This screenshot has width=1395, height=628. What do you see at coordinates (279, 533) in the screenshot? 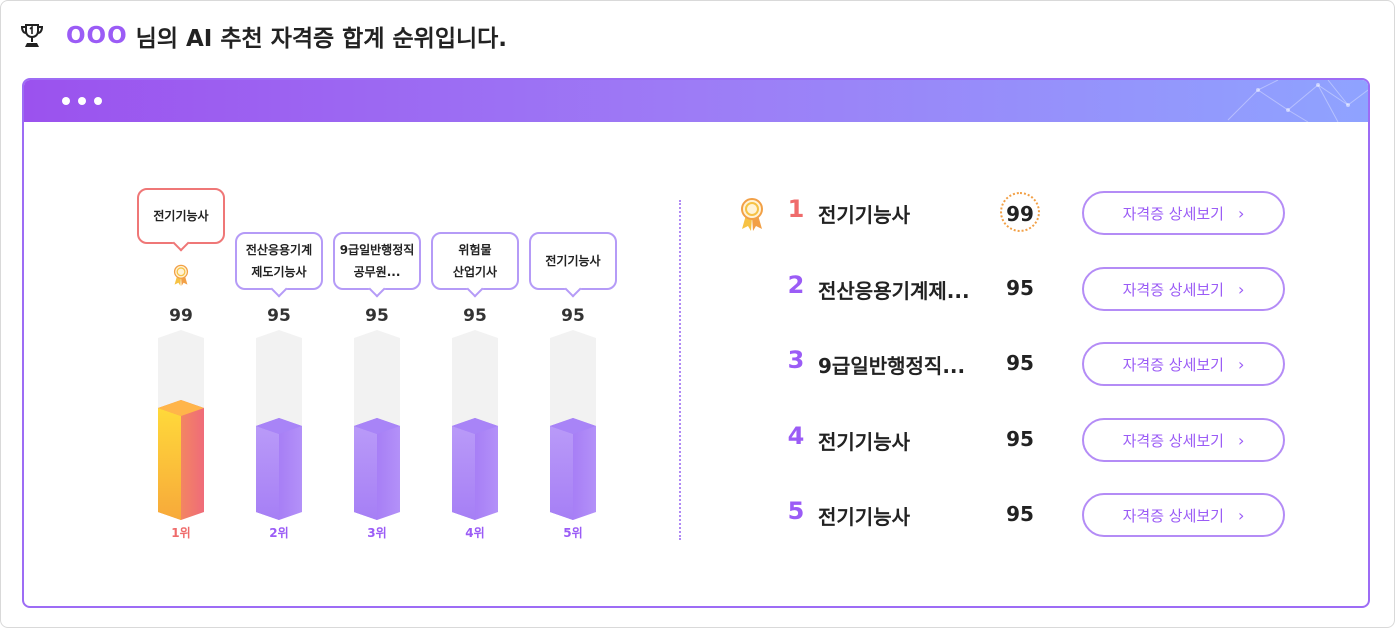
I see `rank-label: 2위` at bounding box center [279, 533].